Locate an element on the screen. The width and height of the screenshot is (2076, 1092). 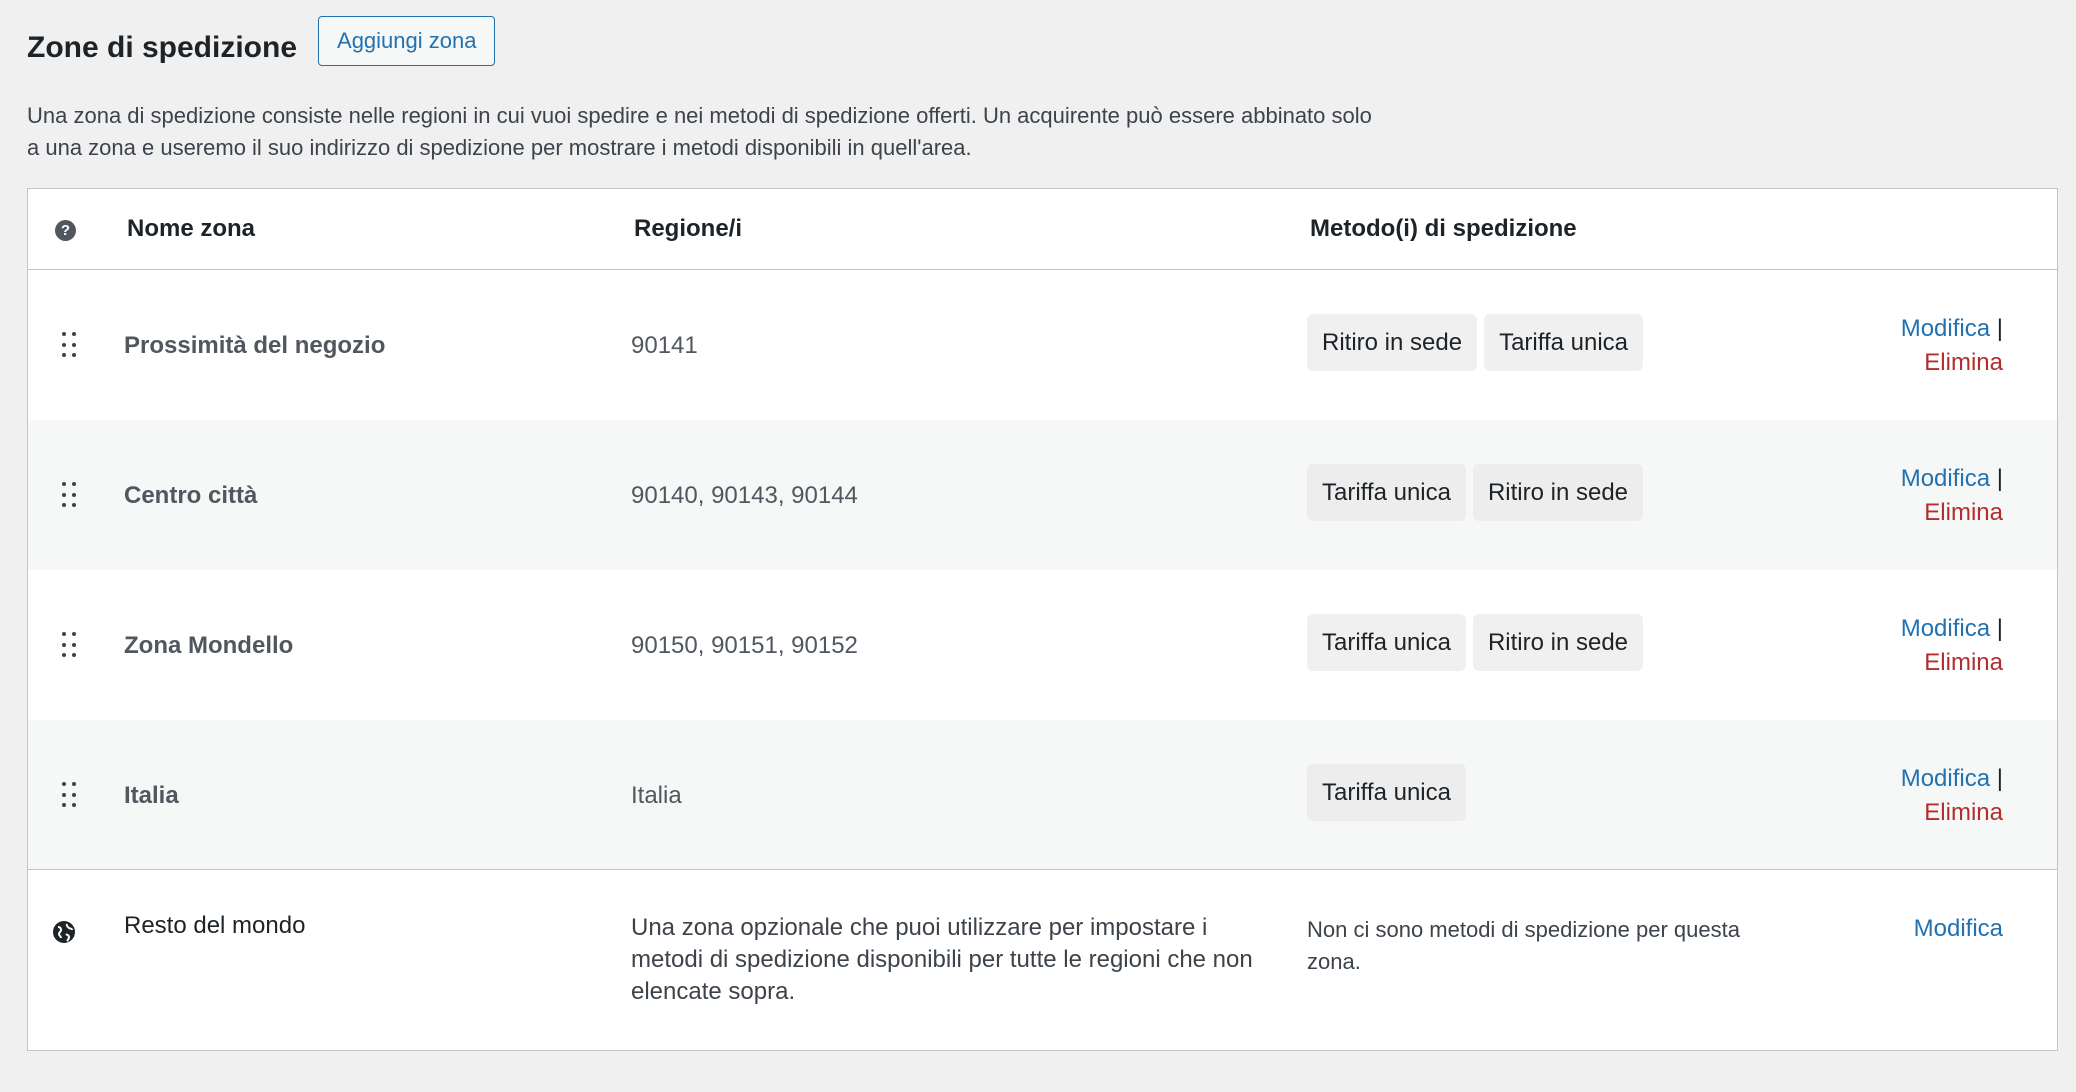
column-header-name: Nome zona is located at coordinates (191, 228).